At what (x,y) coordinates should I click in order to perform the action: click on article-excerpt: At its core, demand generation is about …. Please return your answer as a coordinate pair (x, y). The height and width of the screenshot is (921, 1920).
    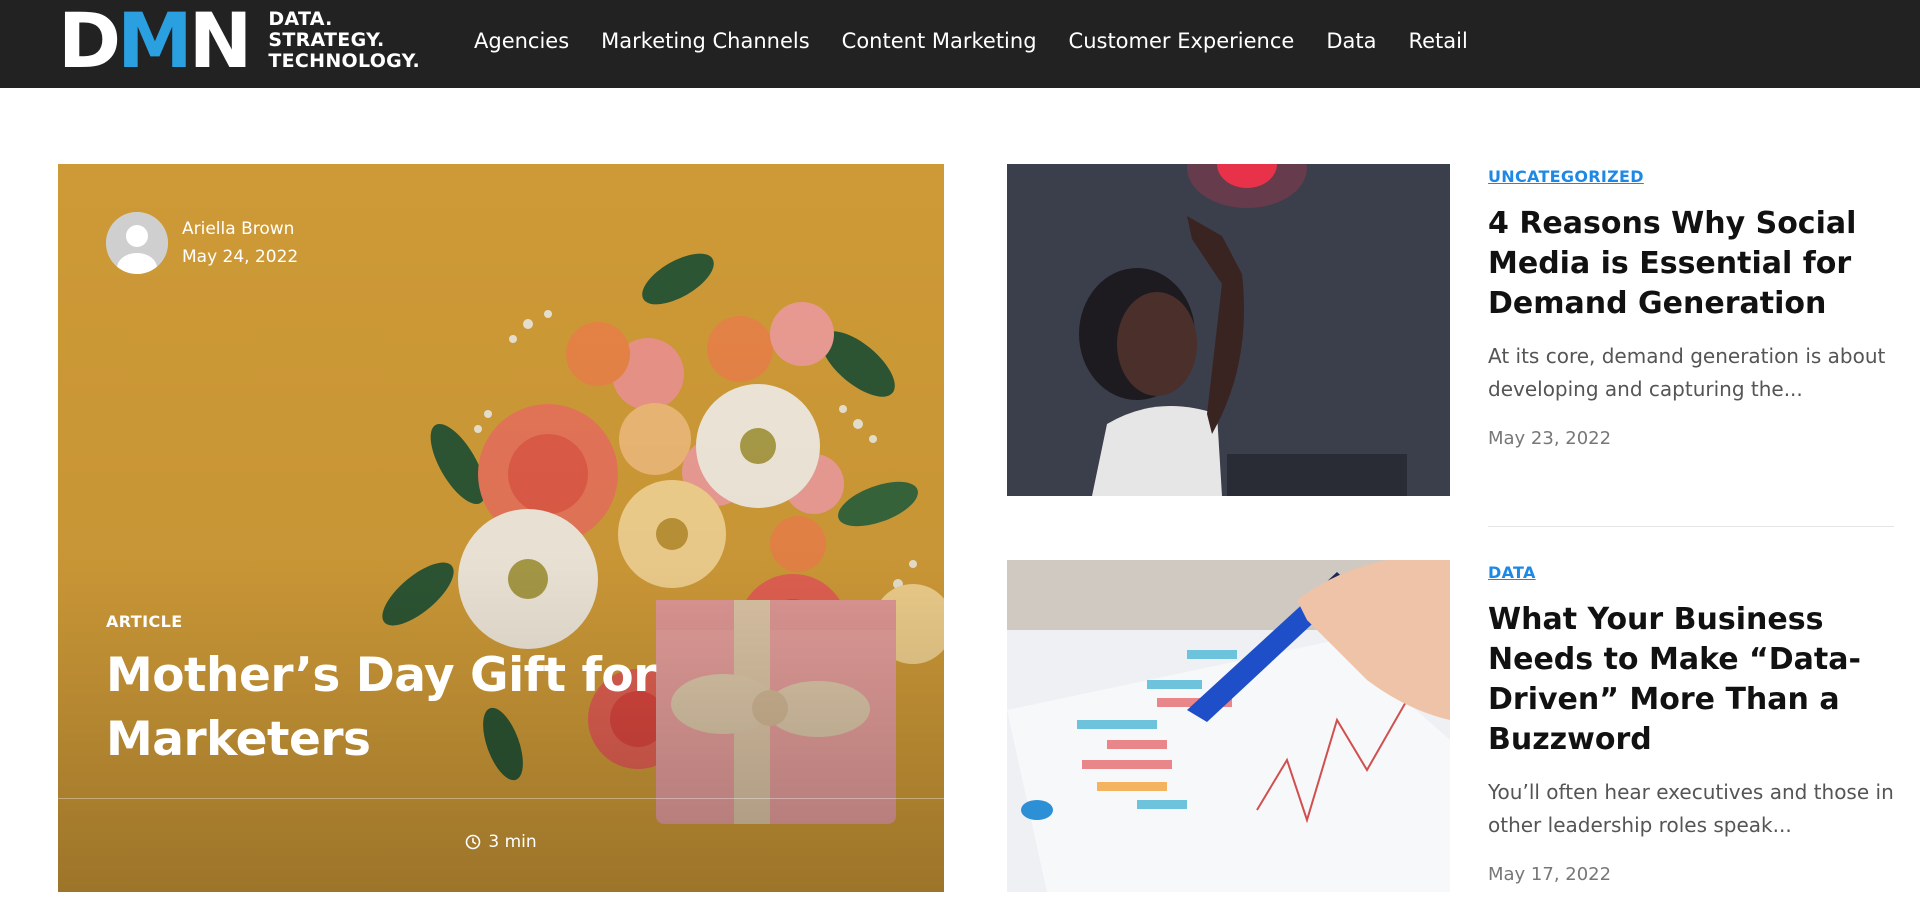
    Looking at the image, I should click on (1687, 372).